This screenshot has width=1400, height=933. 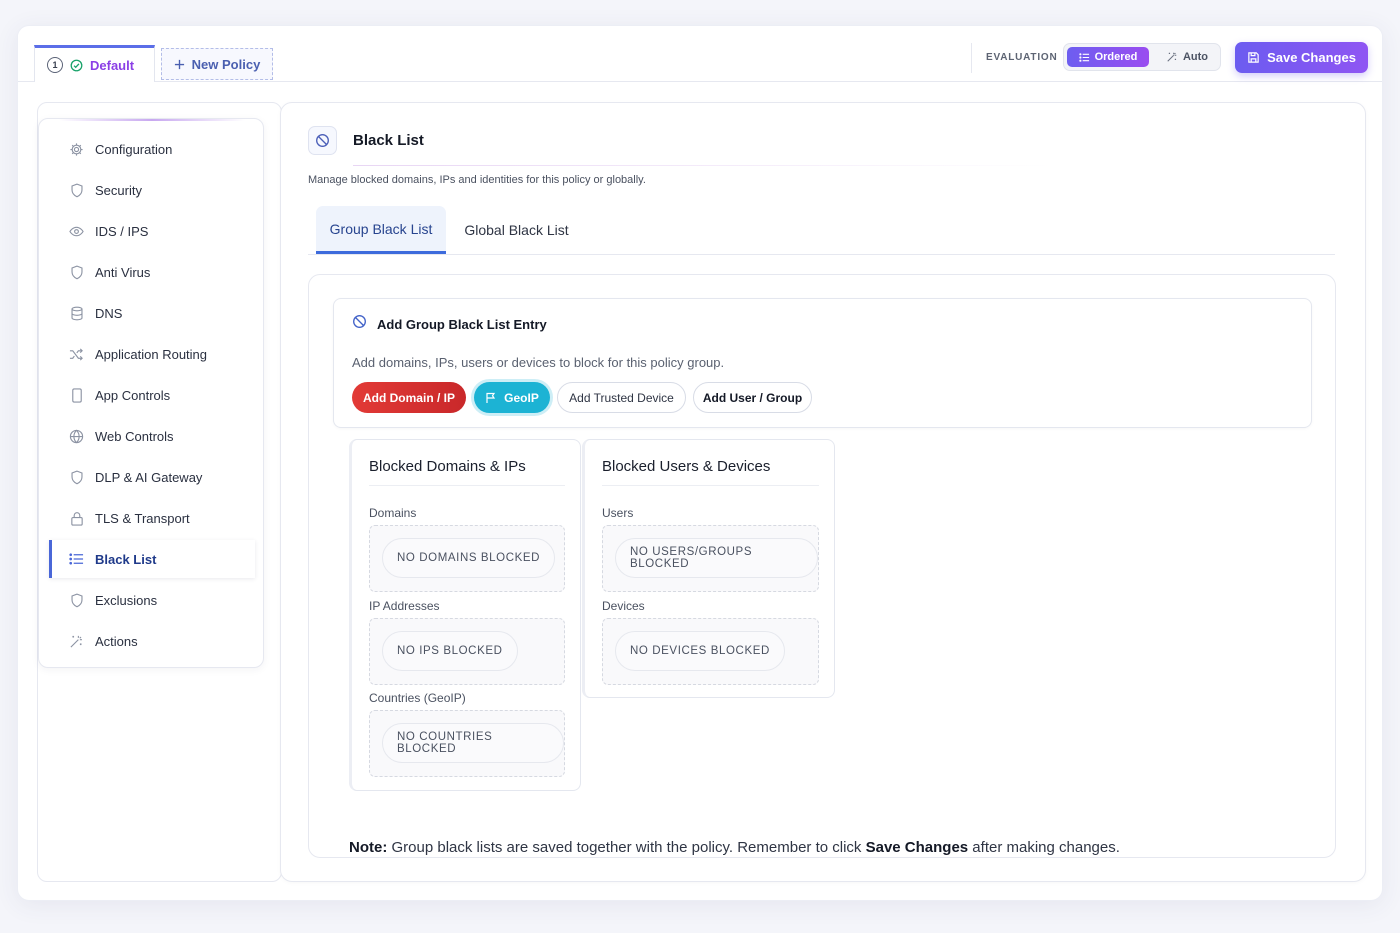 I want to click on note-text-end: after making changes., so click(x=1044, y=847).